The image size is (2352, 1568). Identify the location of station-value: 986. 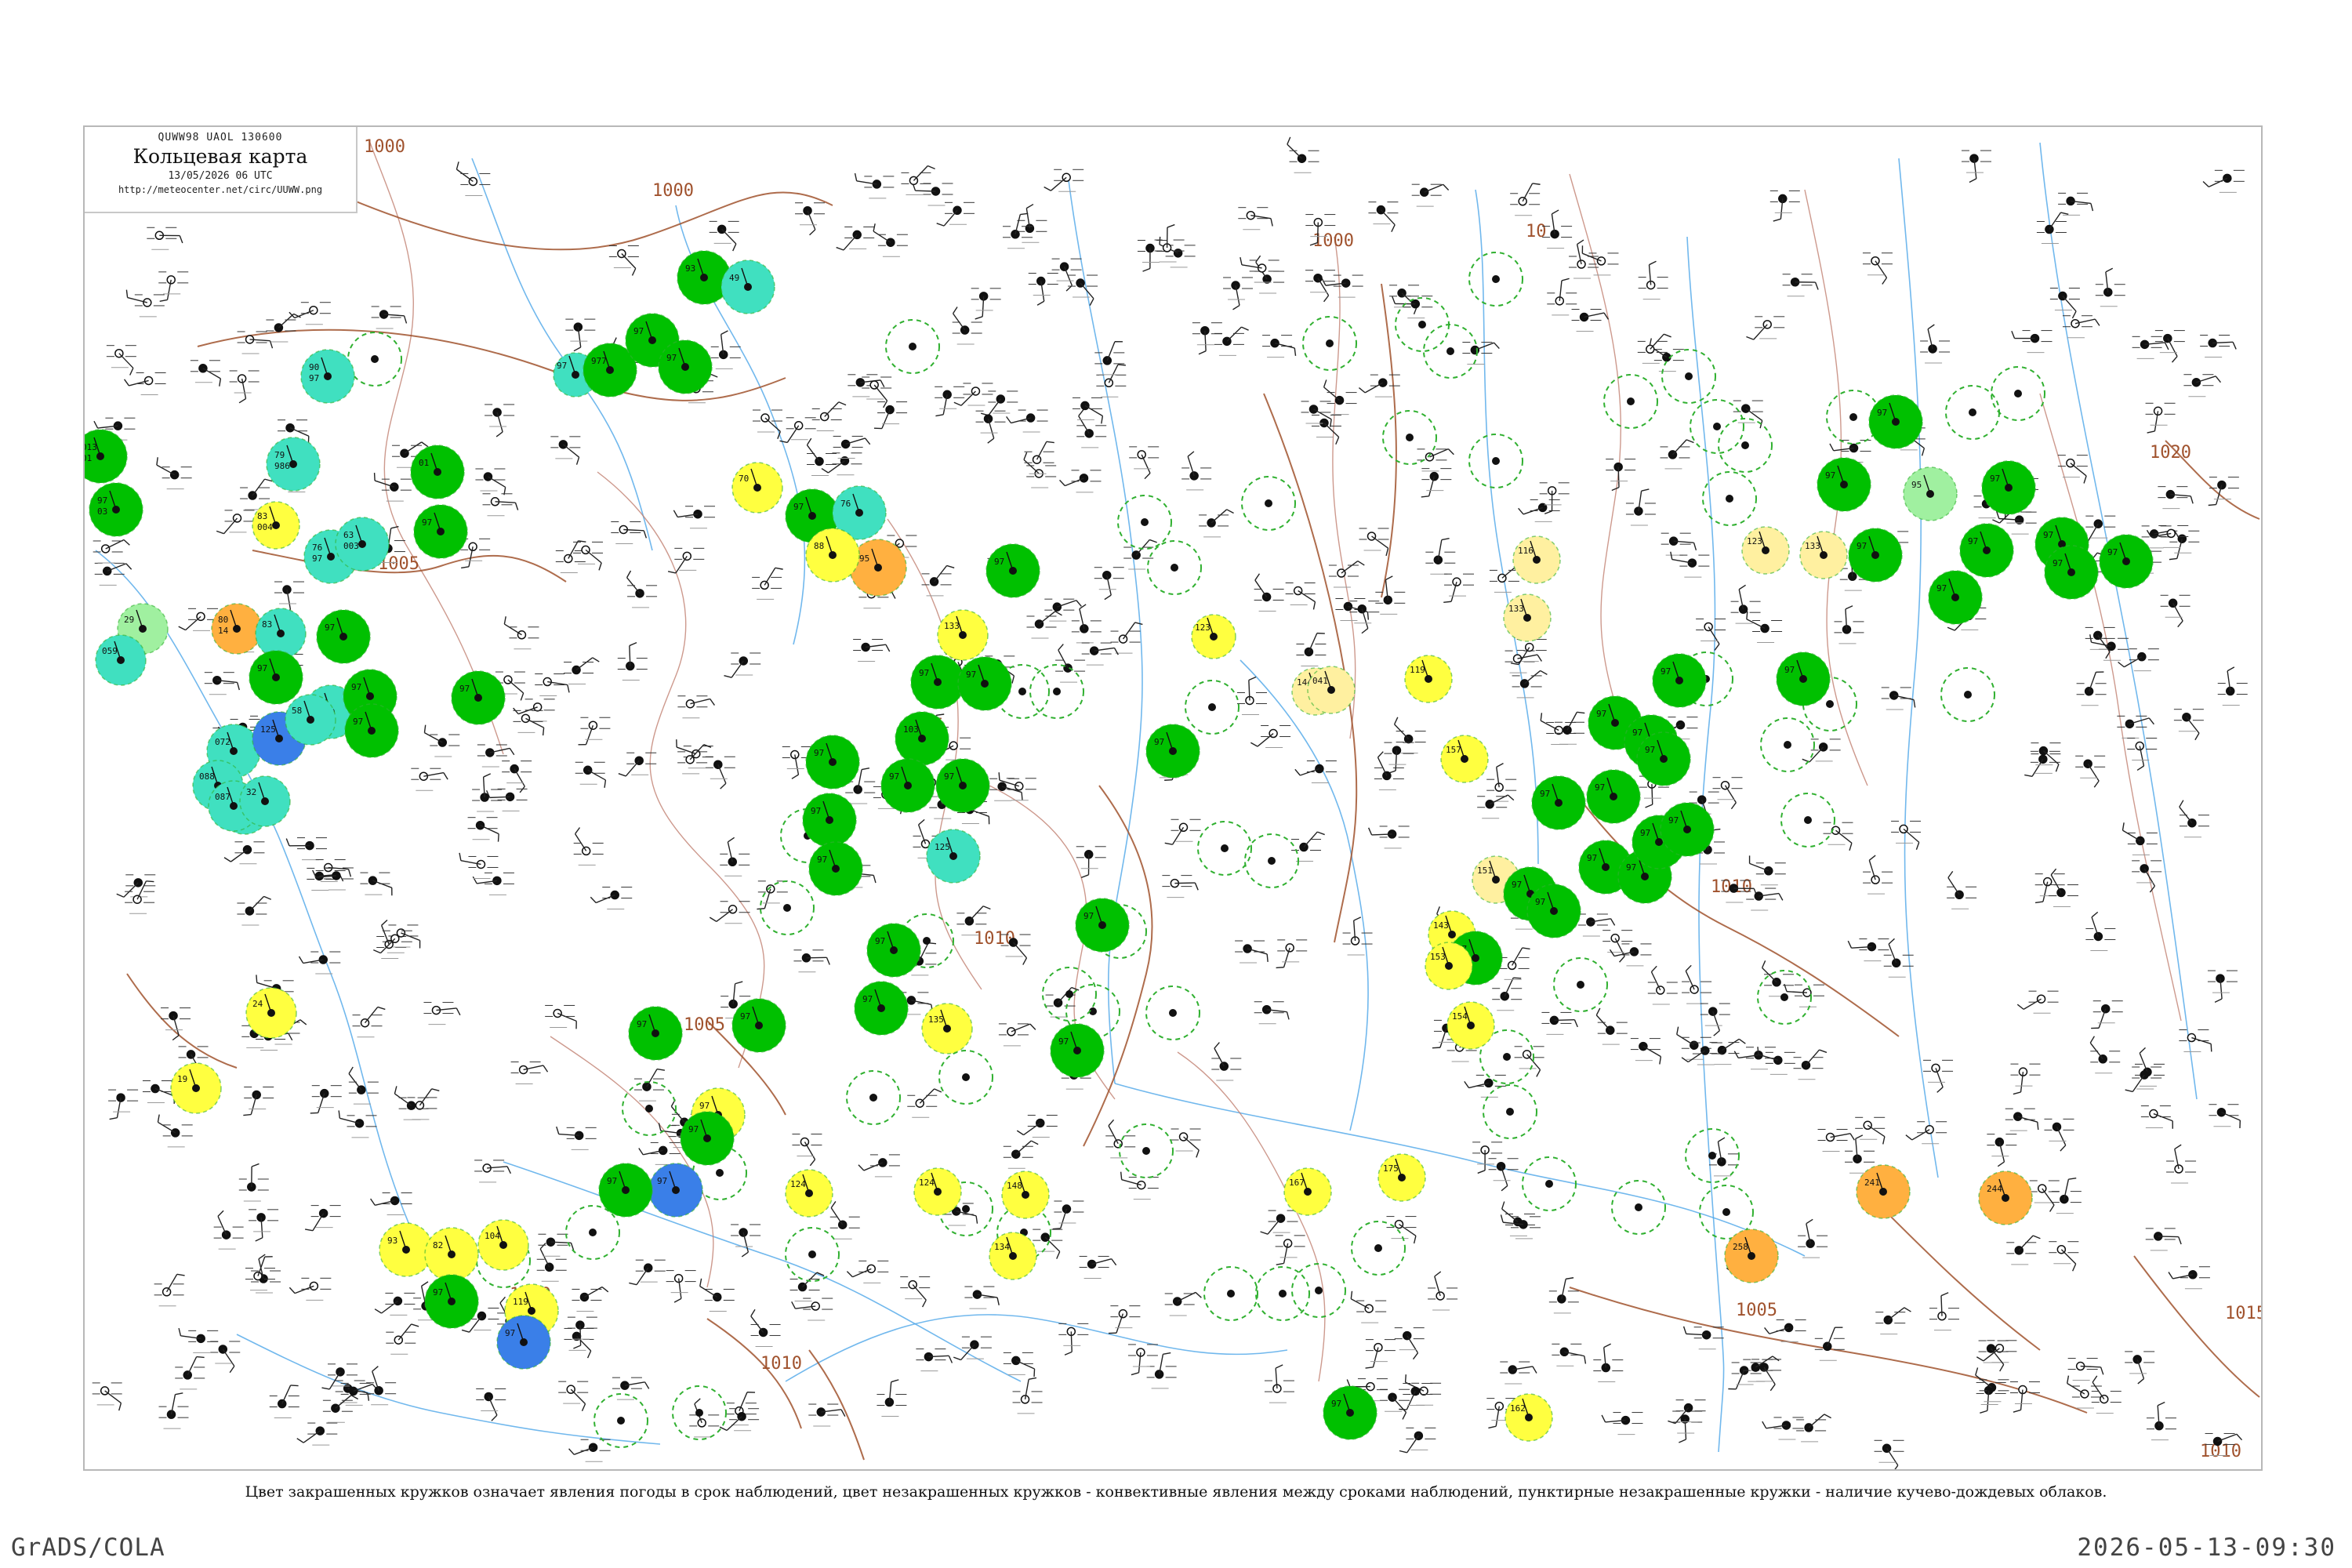
(282, 466).